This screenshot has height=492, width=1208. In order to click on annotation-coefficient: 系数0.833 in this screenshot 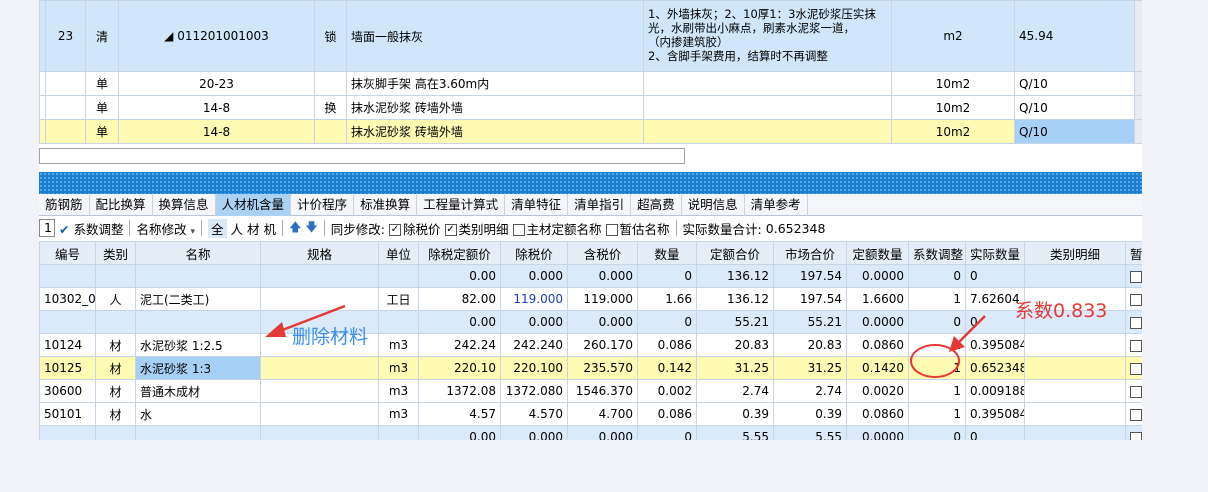, I will do `click(1061, 311)`.